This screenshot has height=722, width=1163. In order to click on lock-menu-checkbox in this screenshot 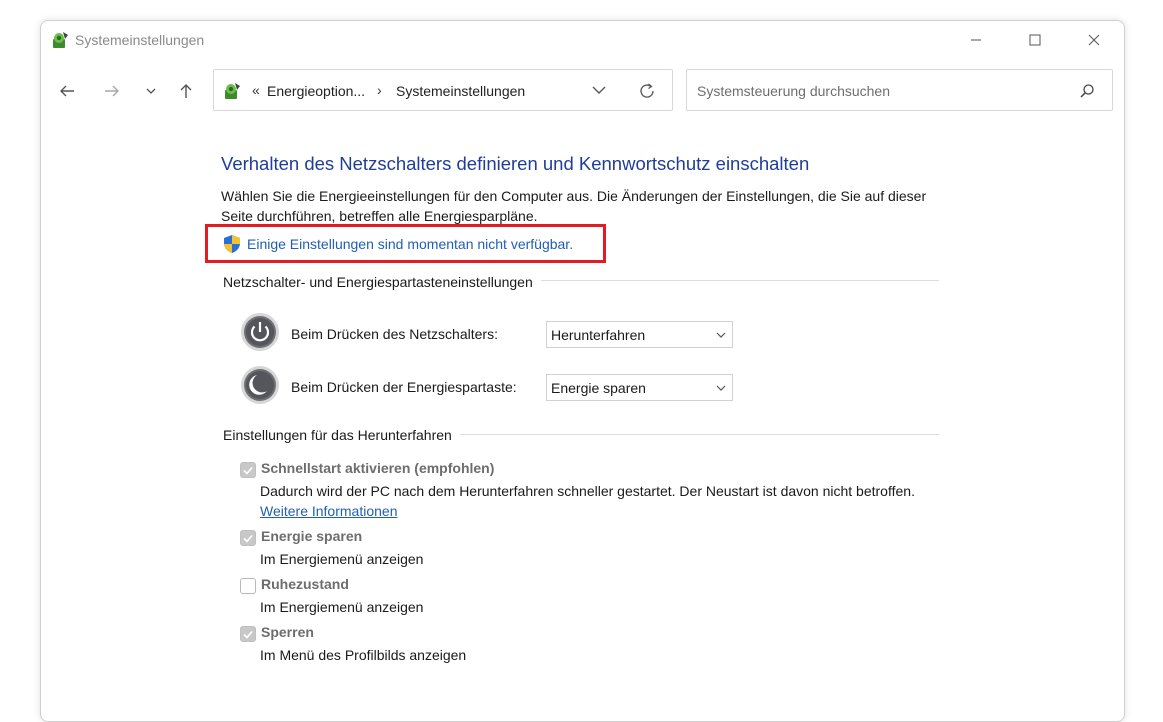, I will do `click(248, 634)`.